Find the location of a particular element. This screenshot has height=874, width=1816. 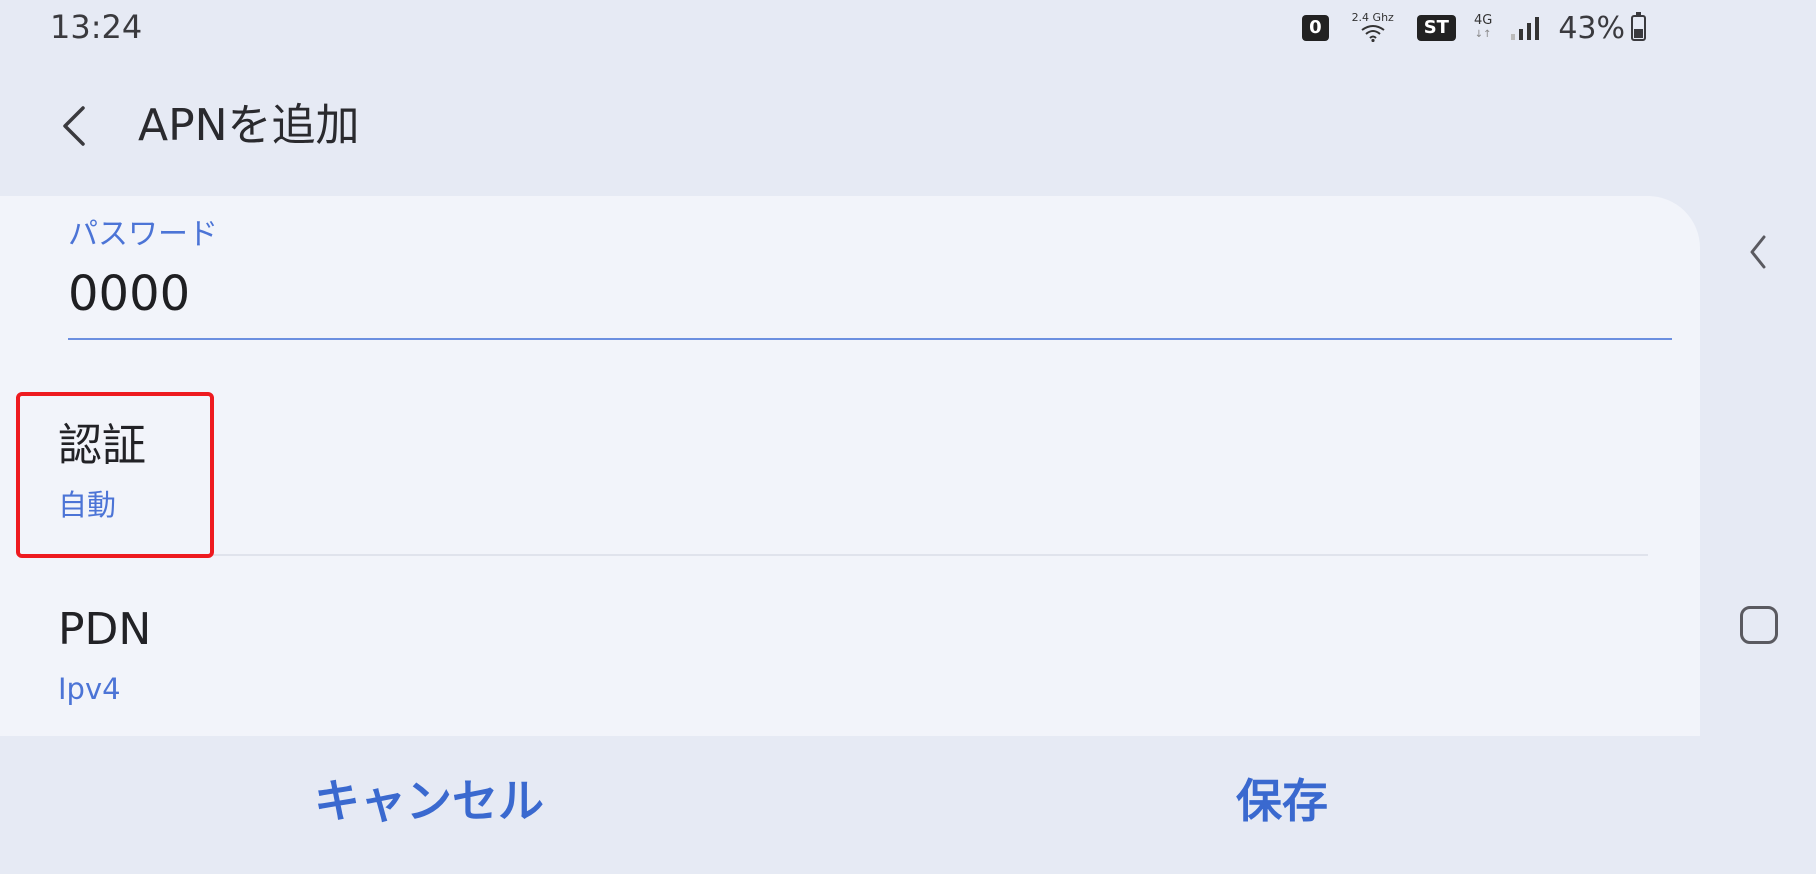

save-button: 保存 is located at coordinates (1282, 801).